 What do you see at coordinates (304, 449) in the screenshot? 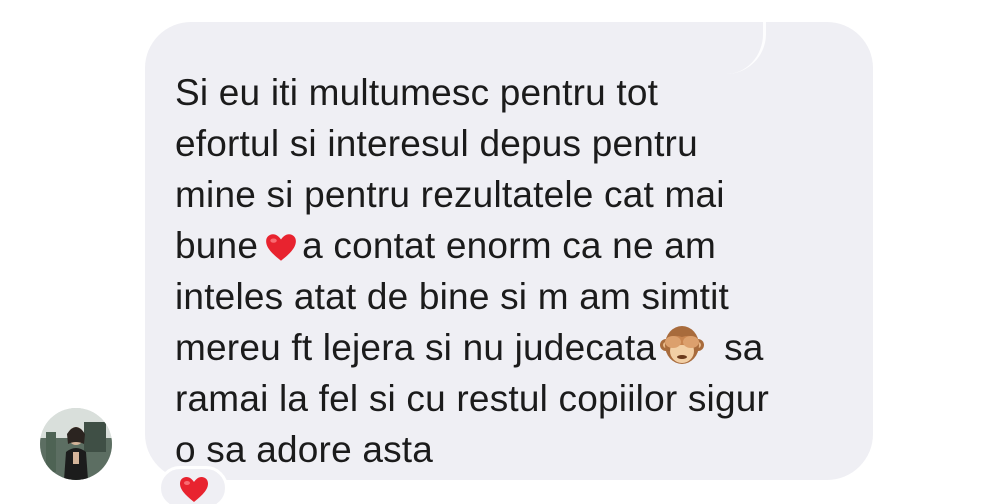
I see `message-line: o sa adore asta` at bounding box center [304, 449].